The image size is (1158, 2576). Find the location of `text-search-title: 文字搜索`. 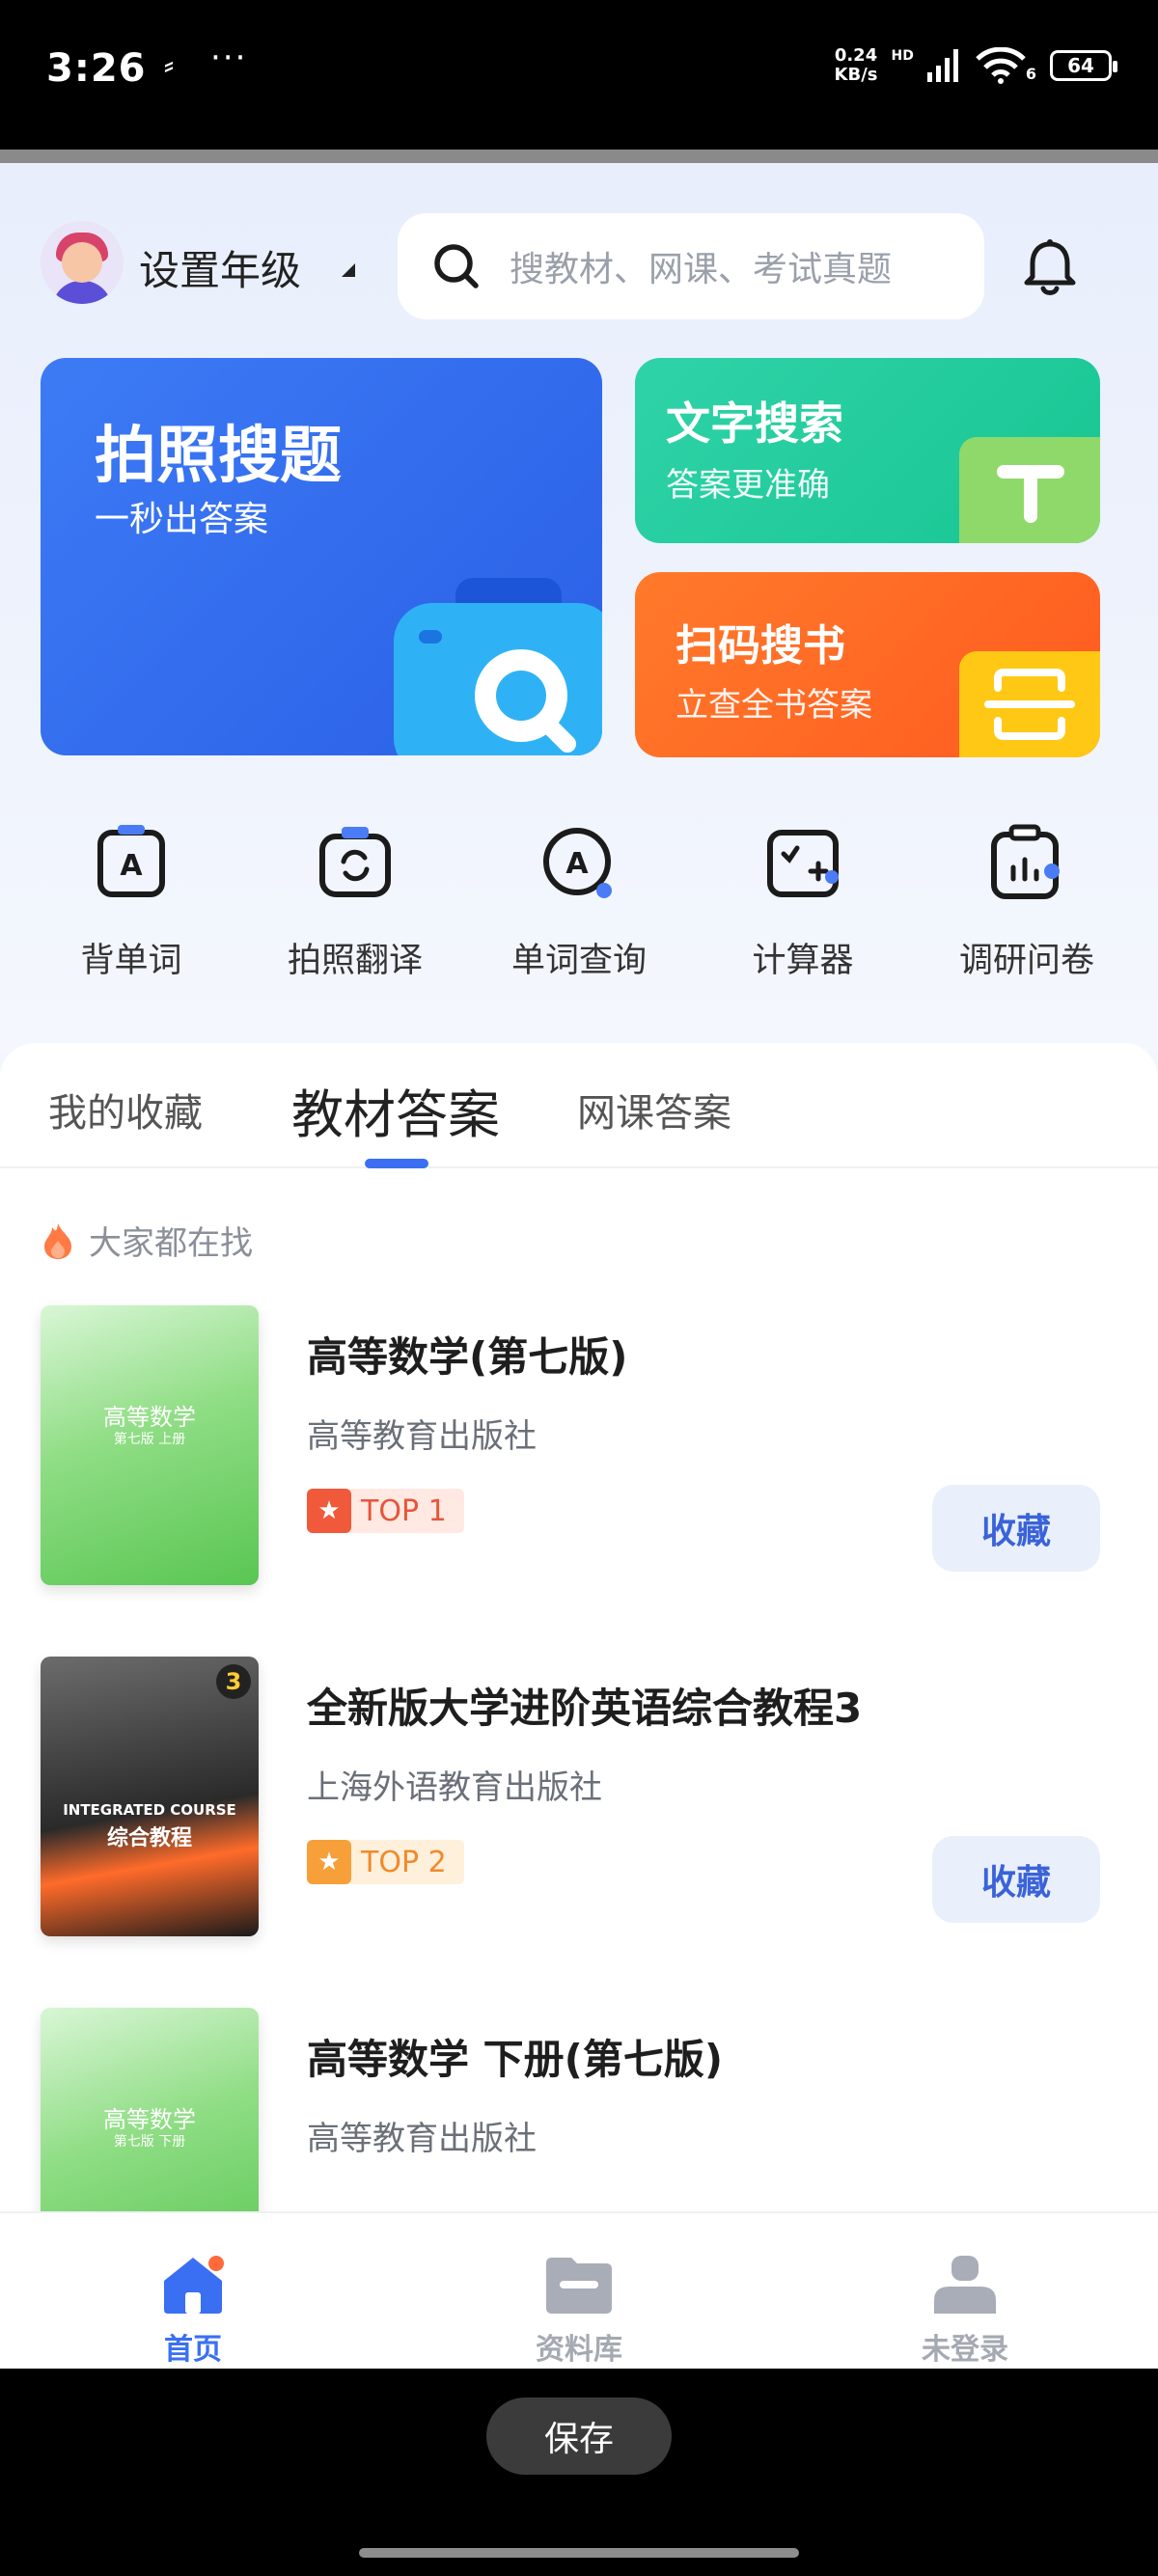

text-search-title: 文字搜索 is located at coordinates (754, 424).